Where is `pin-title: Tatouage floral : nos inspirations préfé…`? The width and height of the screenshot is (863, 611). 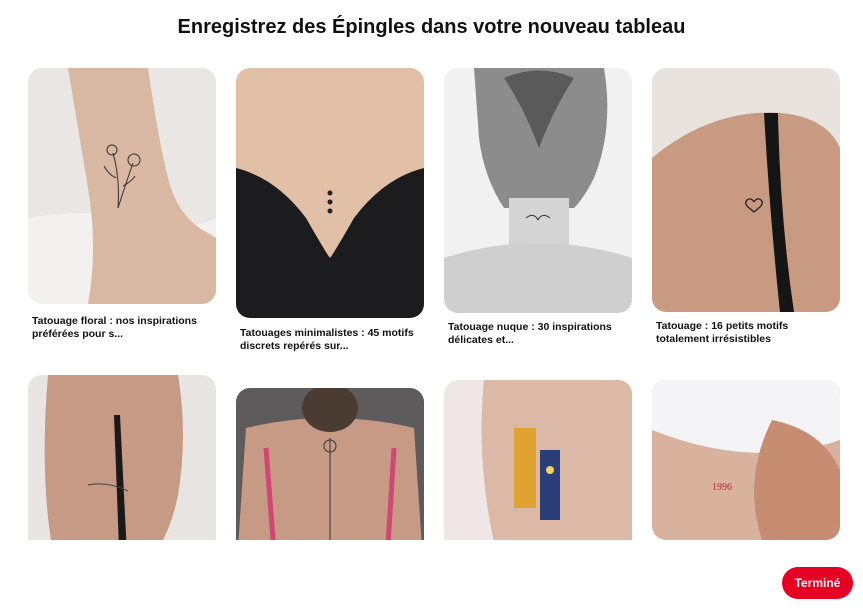 pin-title: Tatouage floral : nos inspirations préfé… is located at coordinates (114, 327).